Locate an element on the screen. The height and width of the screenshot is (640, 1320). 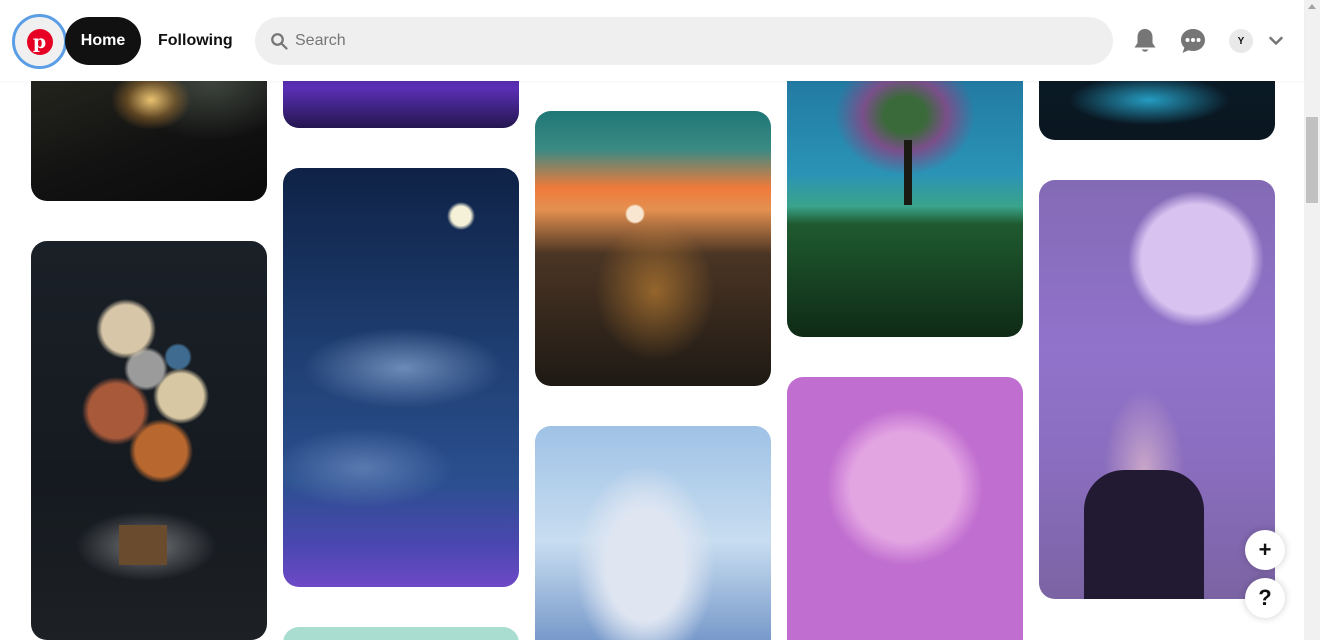
search-icon is located at coordinates (275, 41).